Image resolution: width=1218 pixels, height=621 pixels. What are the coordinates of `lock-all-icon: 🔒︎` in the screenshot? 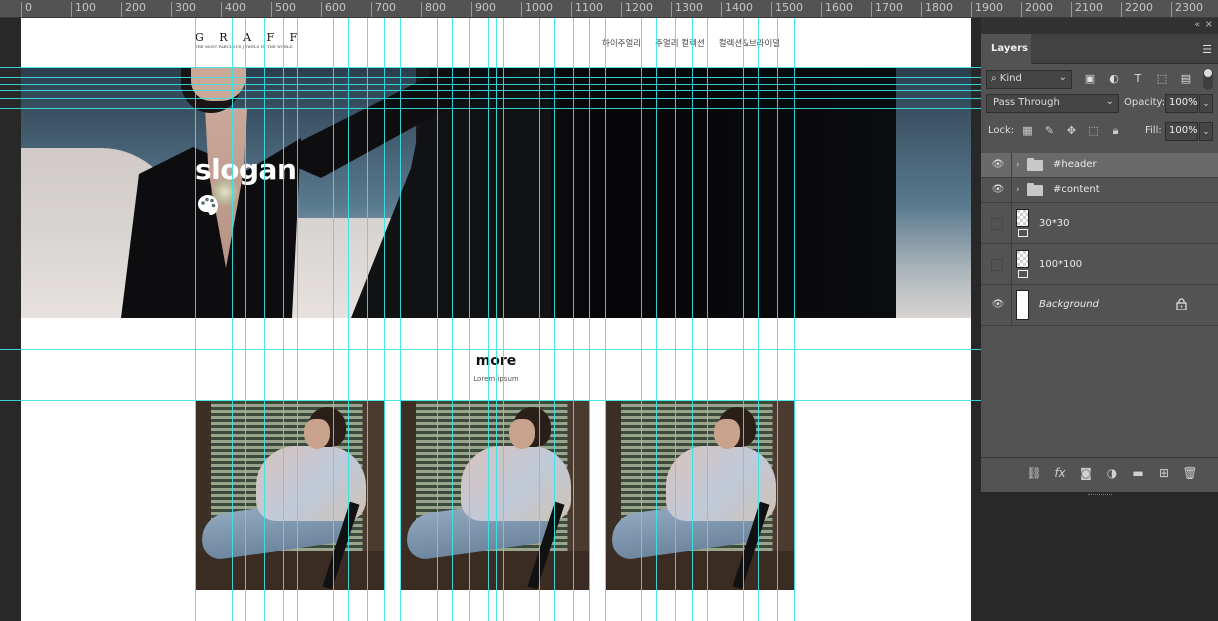 It's located at (1115, 131).